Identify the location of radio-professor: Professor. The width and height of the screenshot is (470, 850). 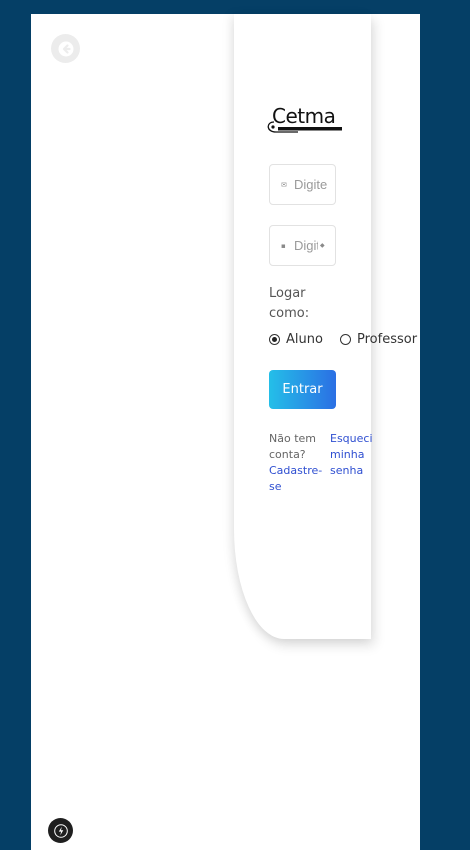
(378, 339).